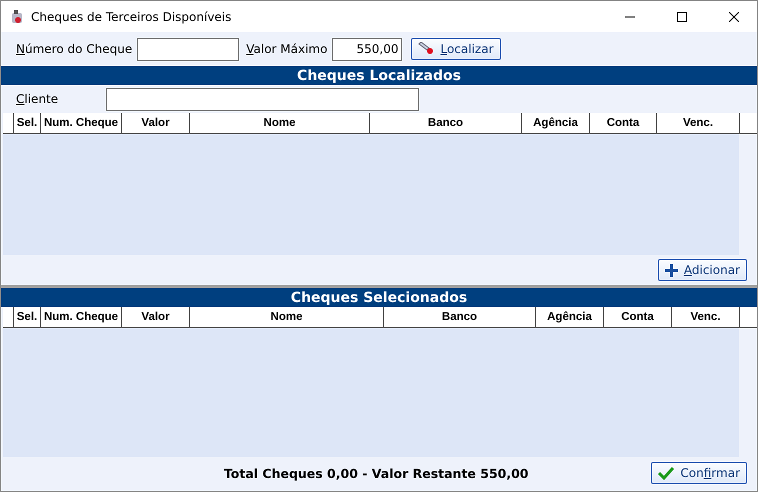  What do you see at coordinates (666, 473) in the screenshot?
I see `checkmark-icon` at bounding box center [666, 473].